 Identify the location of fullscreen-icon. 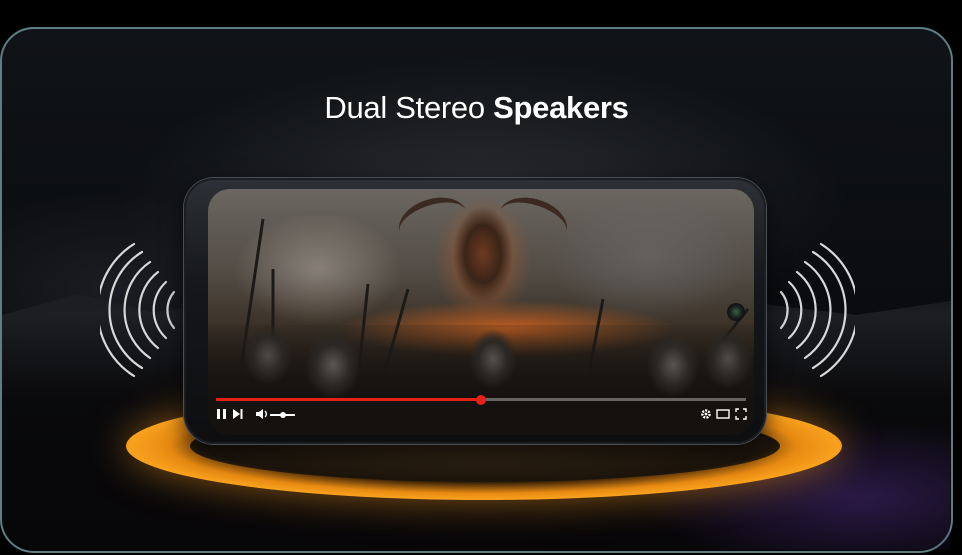
(741, 414).